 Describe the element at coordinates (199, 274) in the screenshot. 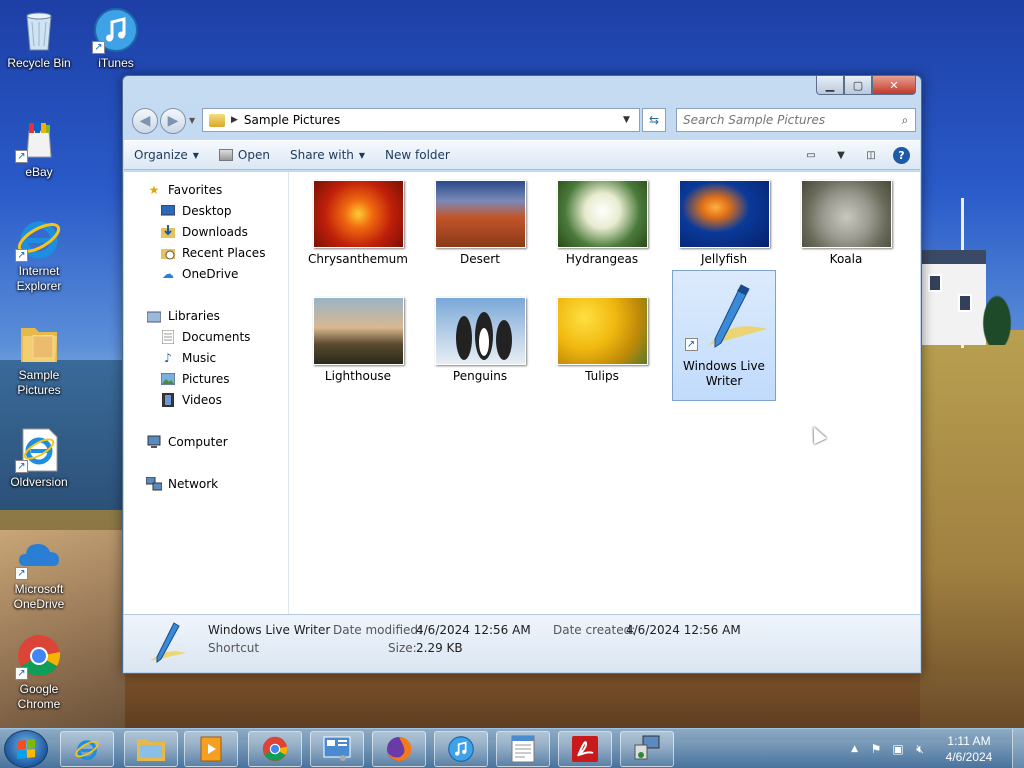

I see `nav-onedrive: ☁ OneDrive` at that location.